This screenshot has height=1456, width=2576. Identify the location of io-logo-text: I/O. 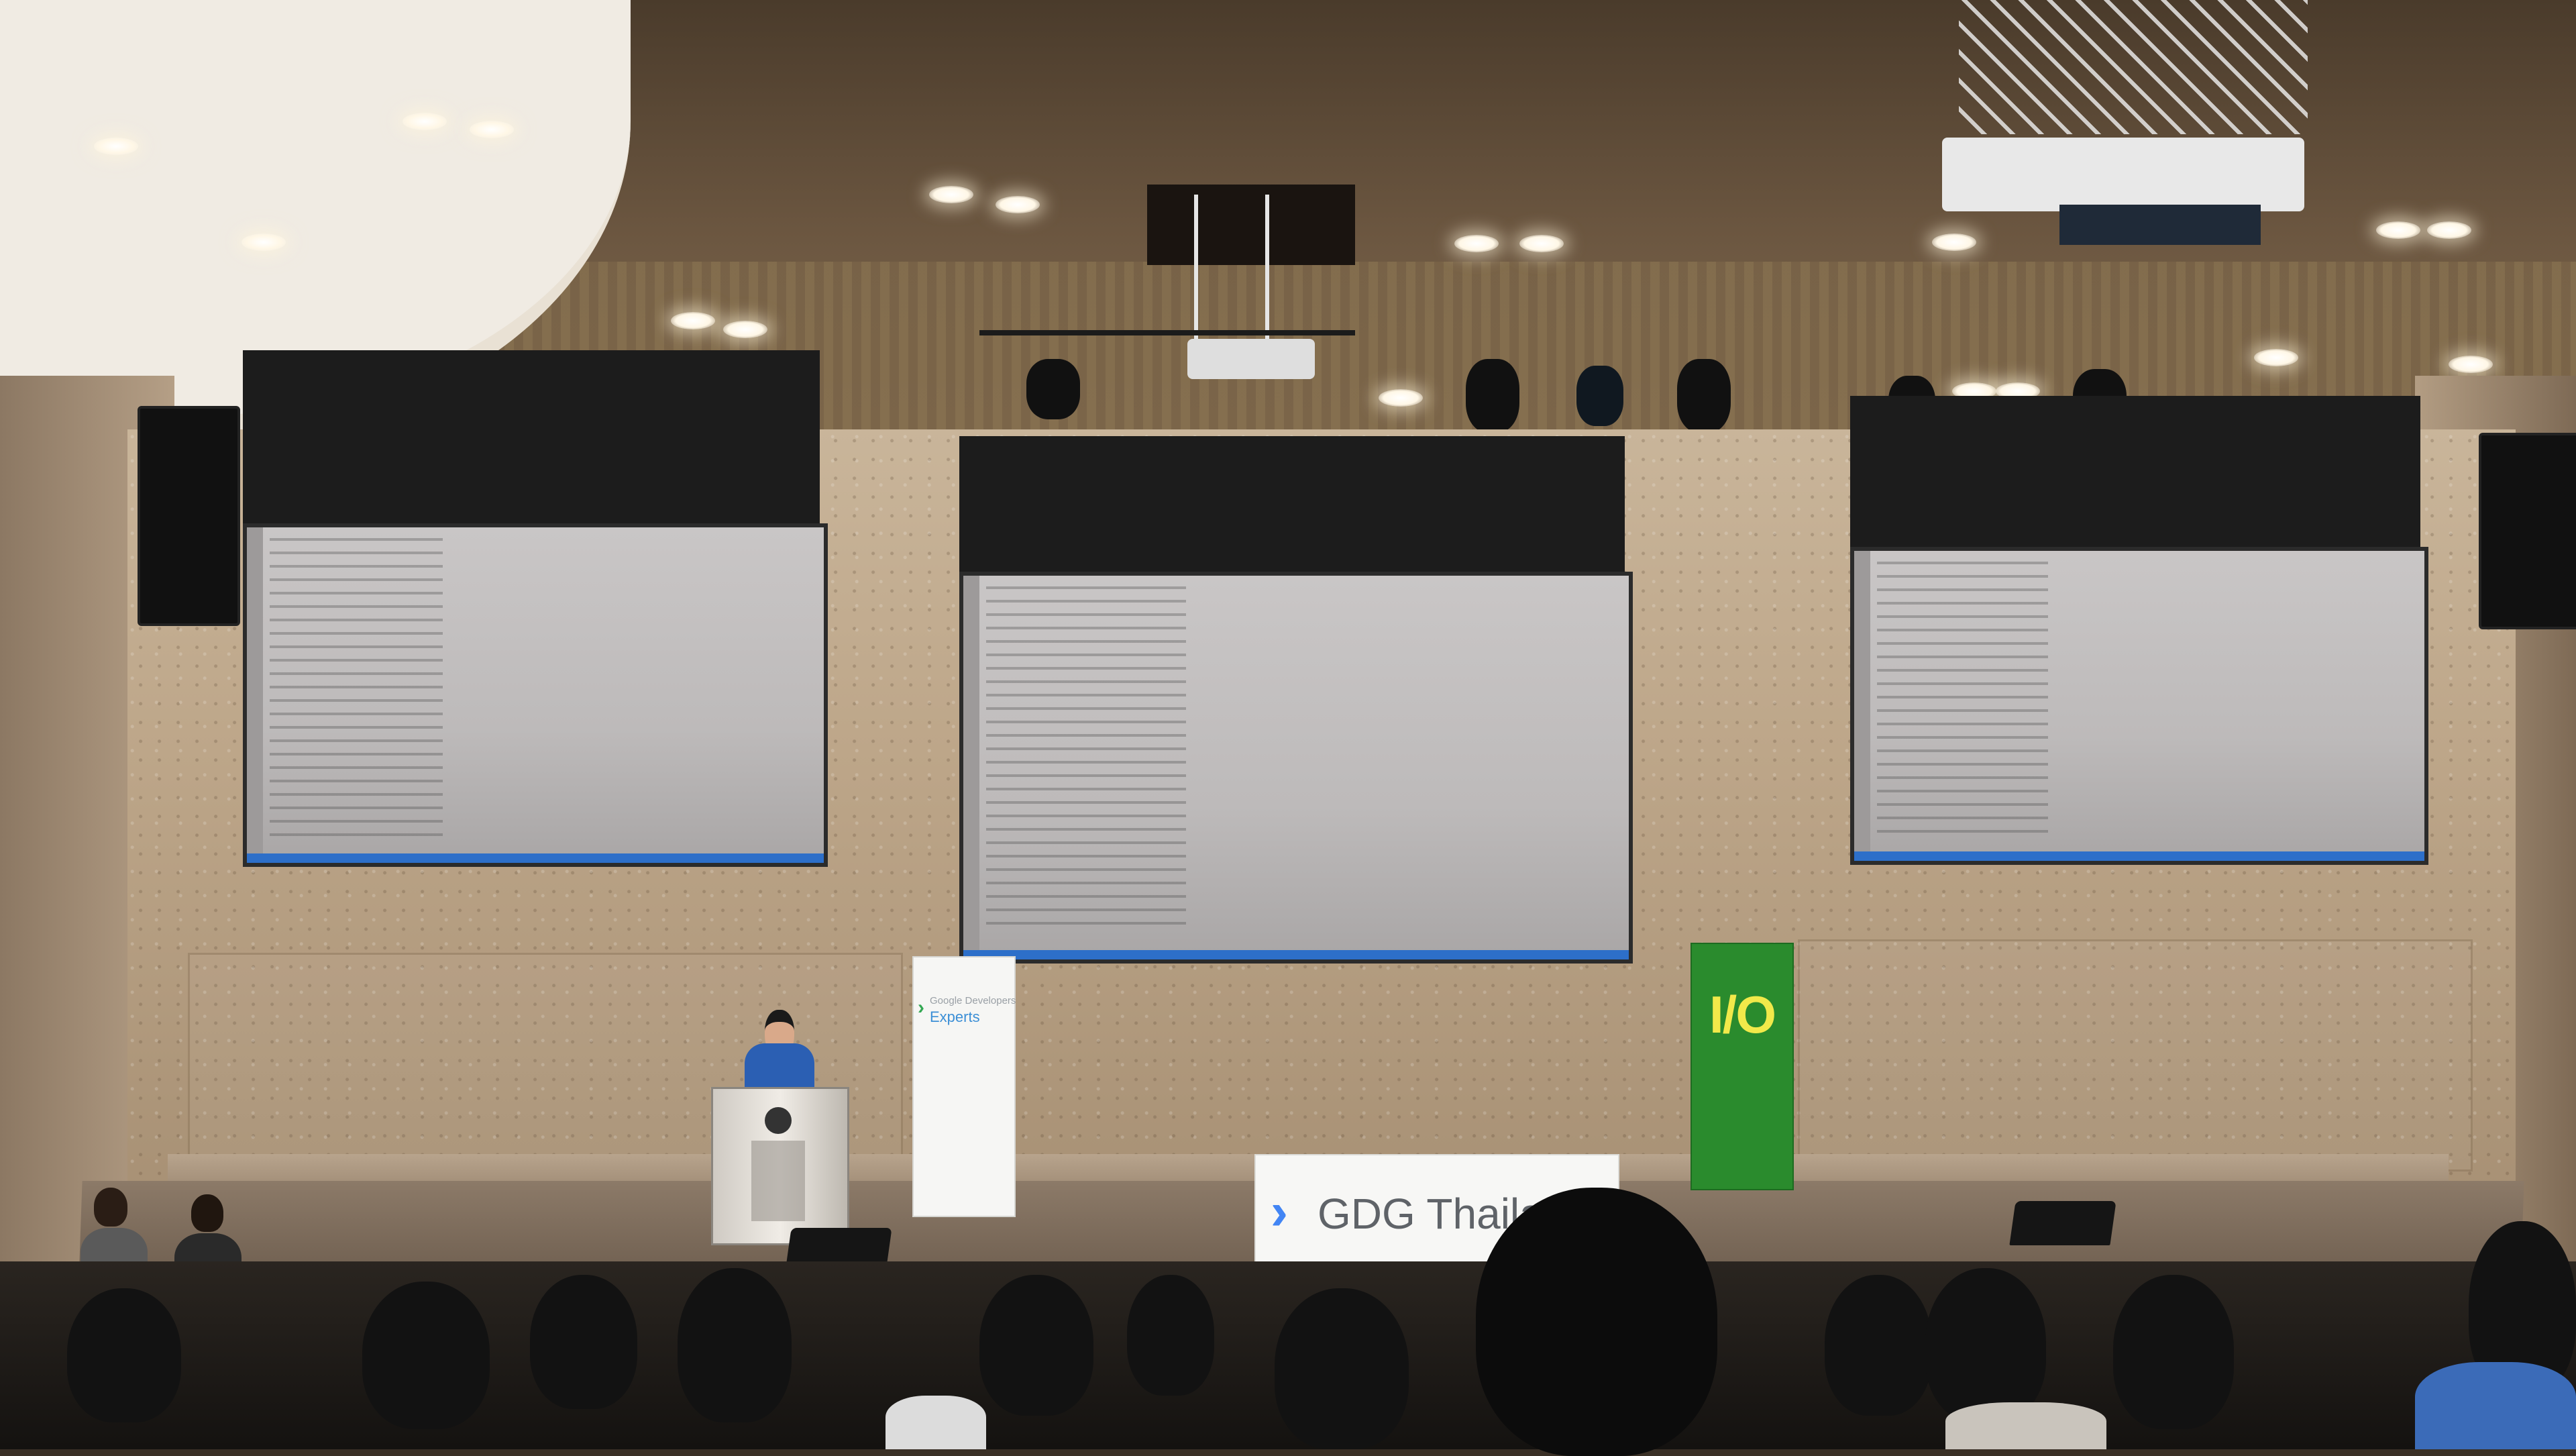
(1742, 1015).